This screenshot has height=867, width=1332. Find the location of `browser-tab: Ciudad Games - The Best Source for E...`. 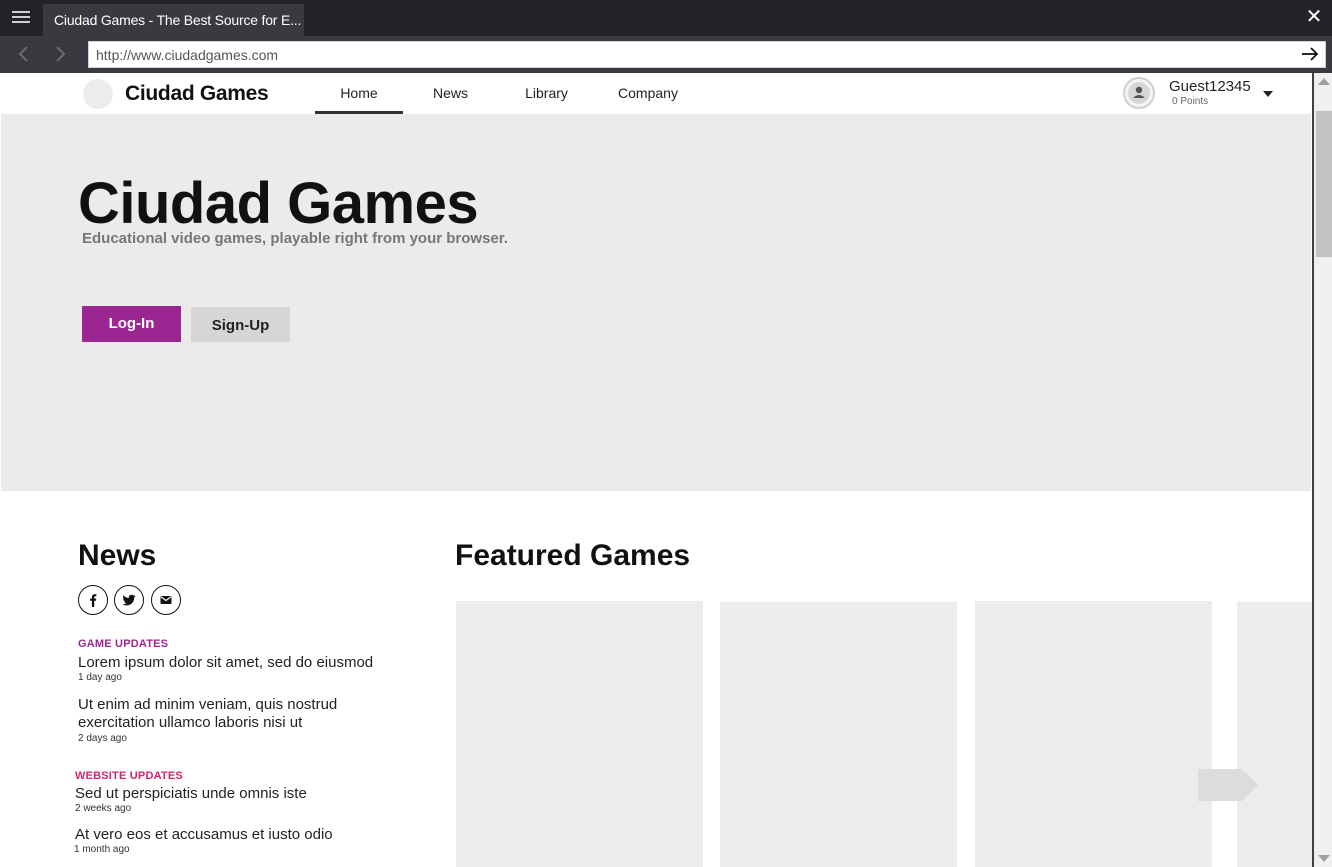

browser-tab: Ciudad Games - The Best Source for E... is located at coordinates (173, 20).